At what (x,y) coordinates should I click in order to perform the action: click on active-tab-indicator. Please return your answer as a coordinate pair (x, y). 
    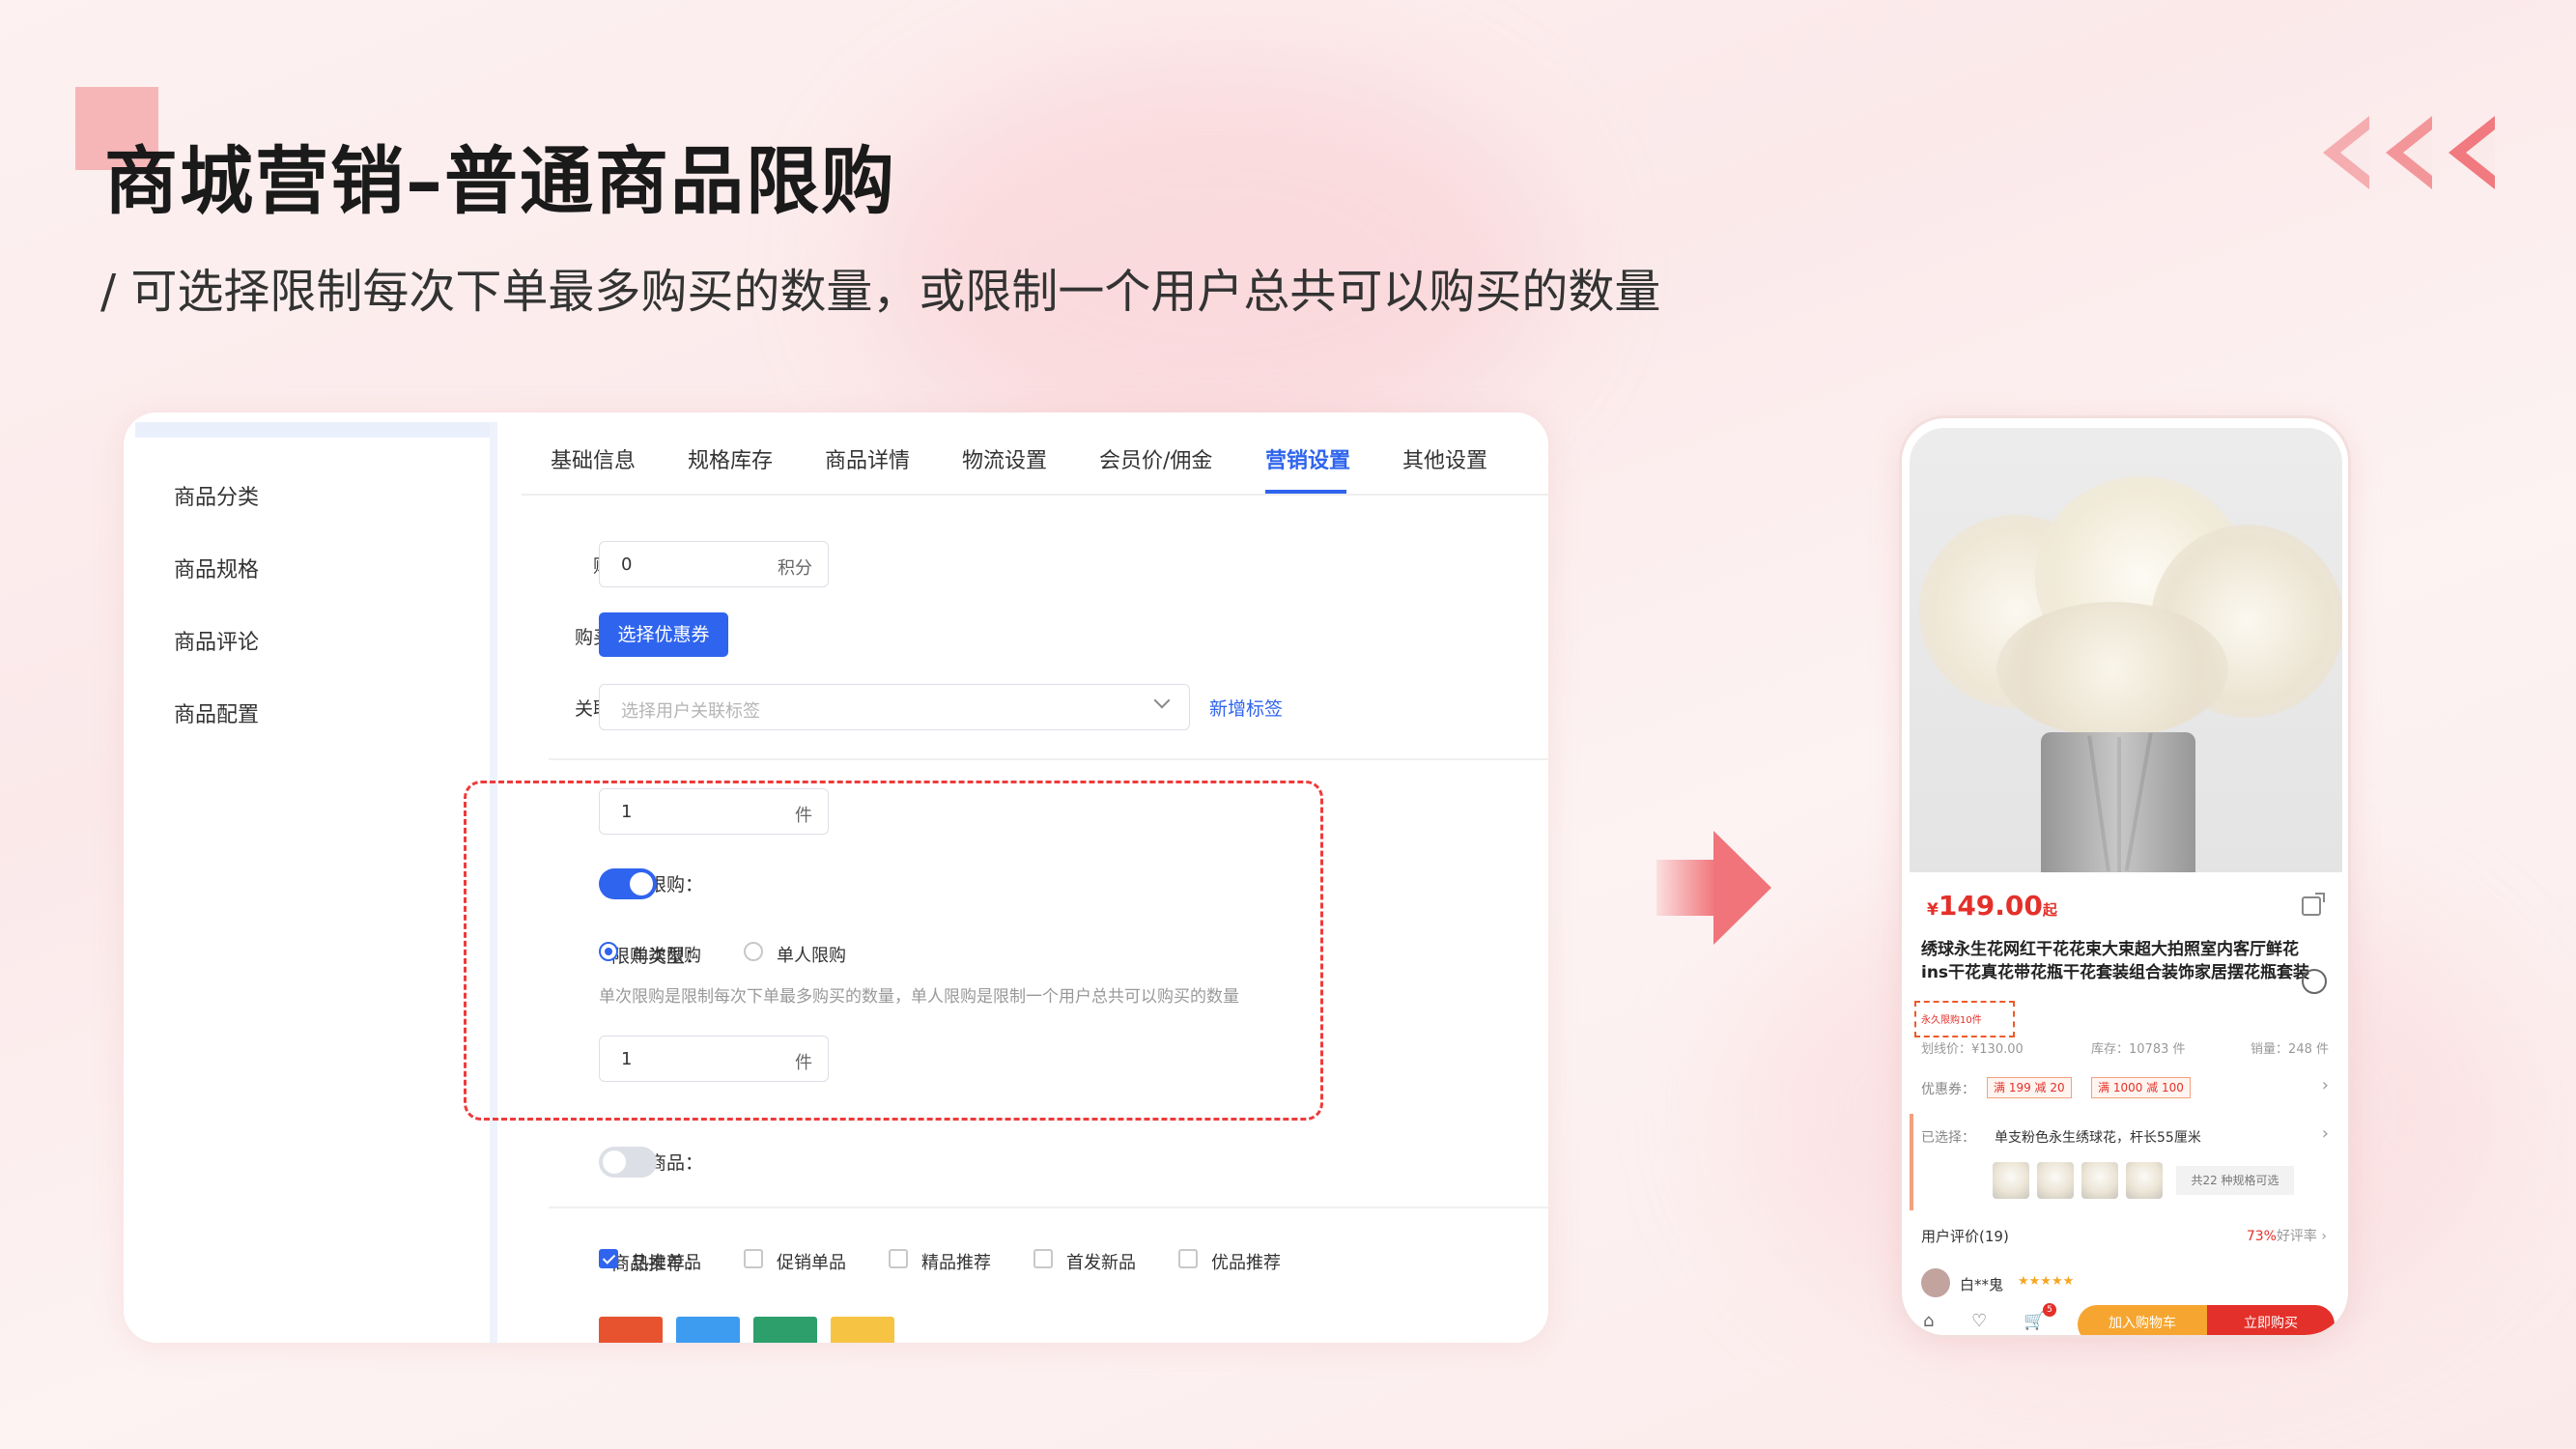
    Looking at the image, I should click on (1305, 492).